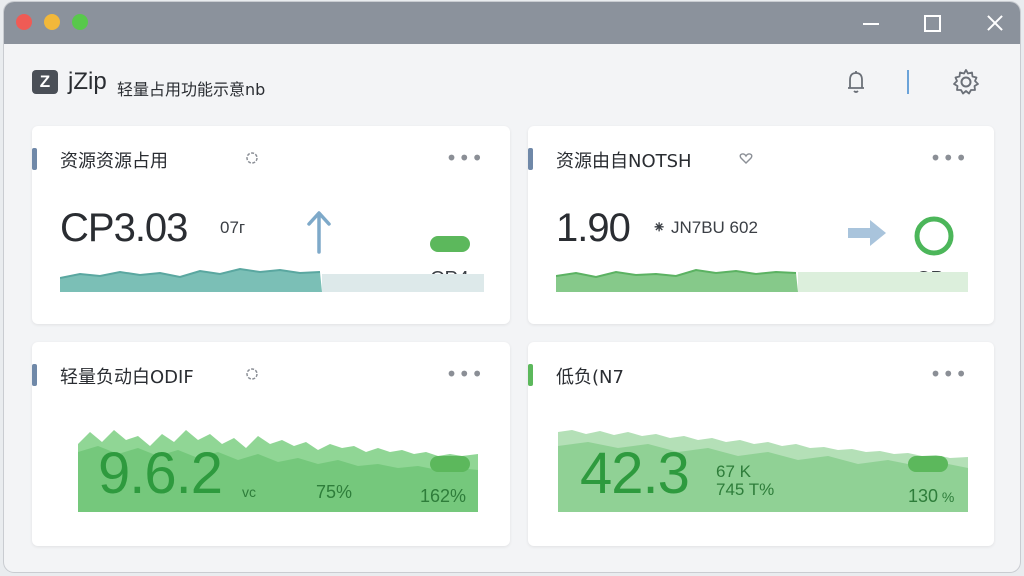 The width and height of the screenshot is (1024, 576). I want to click on card-title: 资源由自NOTSH, so click(624, 161).